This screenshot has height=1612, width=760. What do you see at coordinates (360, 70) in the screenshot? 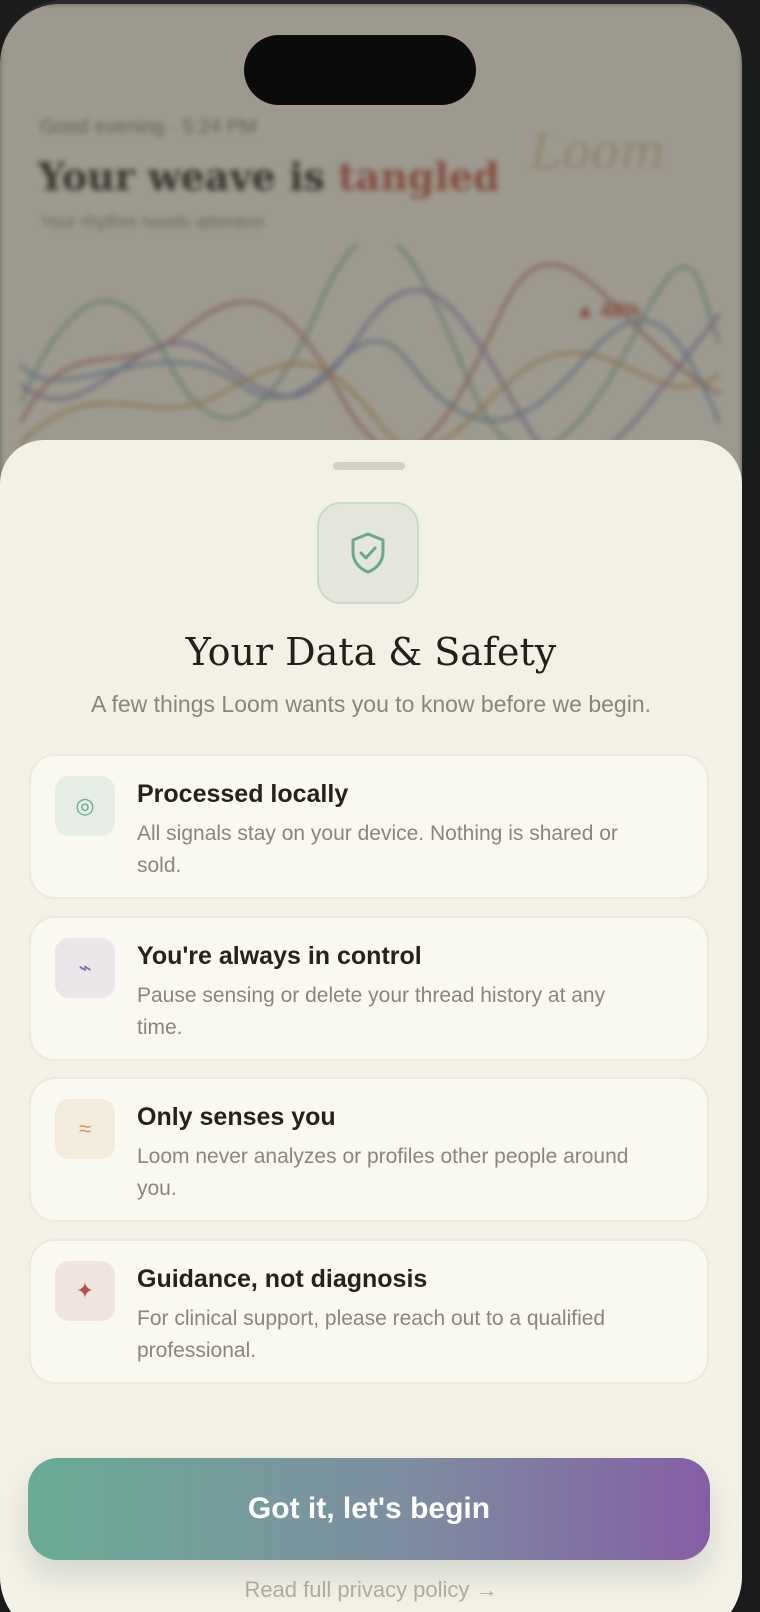
I see `dynamic-island` at bounding box center [360, 70].